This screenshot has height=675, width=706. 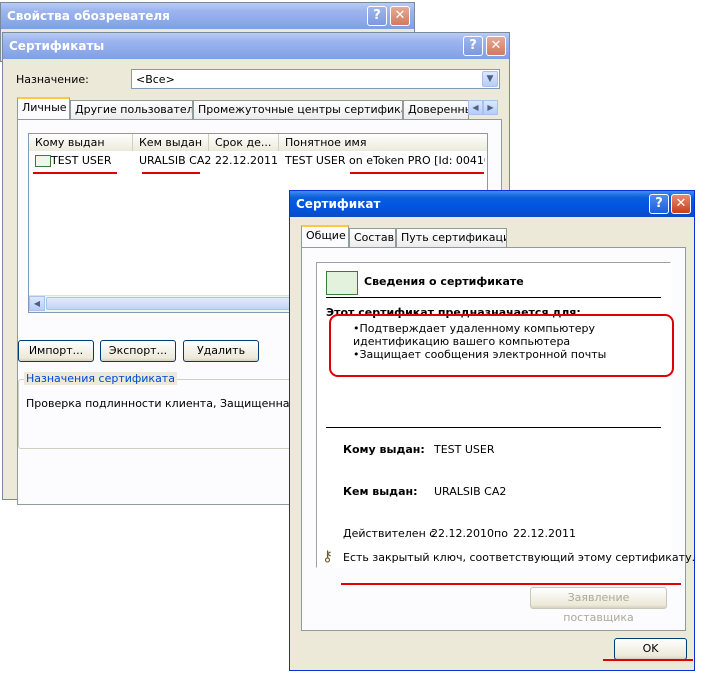 What do you see at coordinates (464, 449) in the screenshot?
I see `issued-to-value: TEST USER` at bounding box center [464, 449].